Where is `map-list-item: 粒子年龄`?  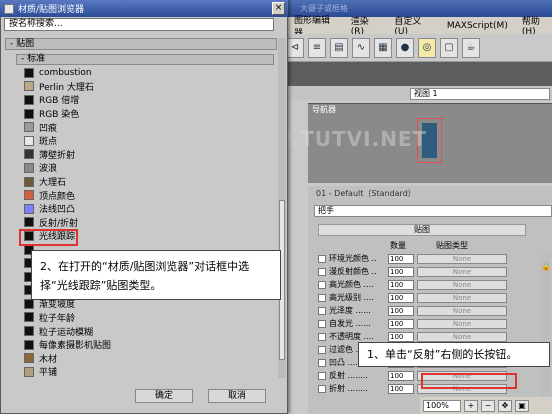 map-list-item: 粒子年龄 is located at coordinates (150, 318).